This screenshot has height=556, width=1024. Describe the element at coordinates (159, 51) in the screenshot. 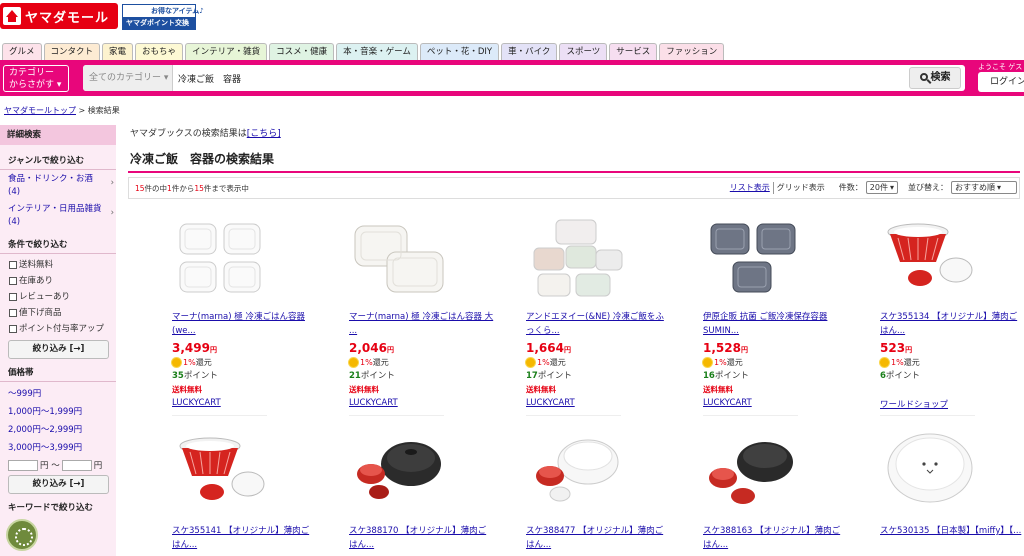

I see `tab-3: おもちゃ` at that location.